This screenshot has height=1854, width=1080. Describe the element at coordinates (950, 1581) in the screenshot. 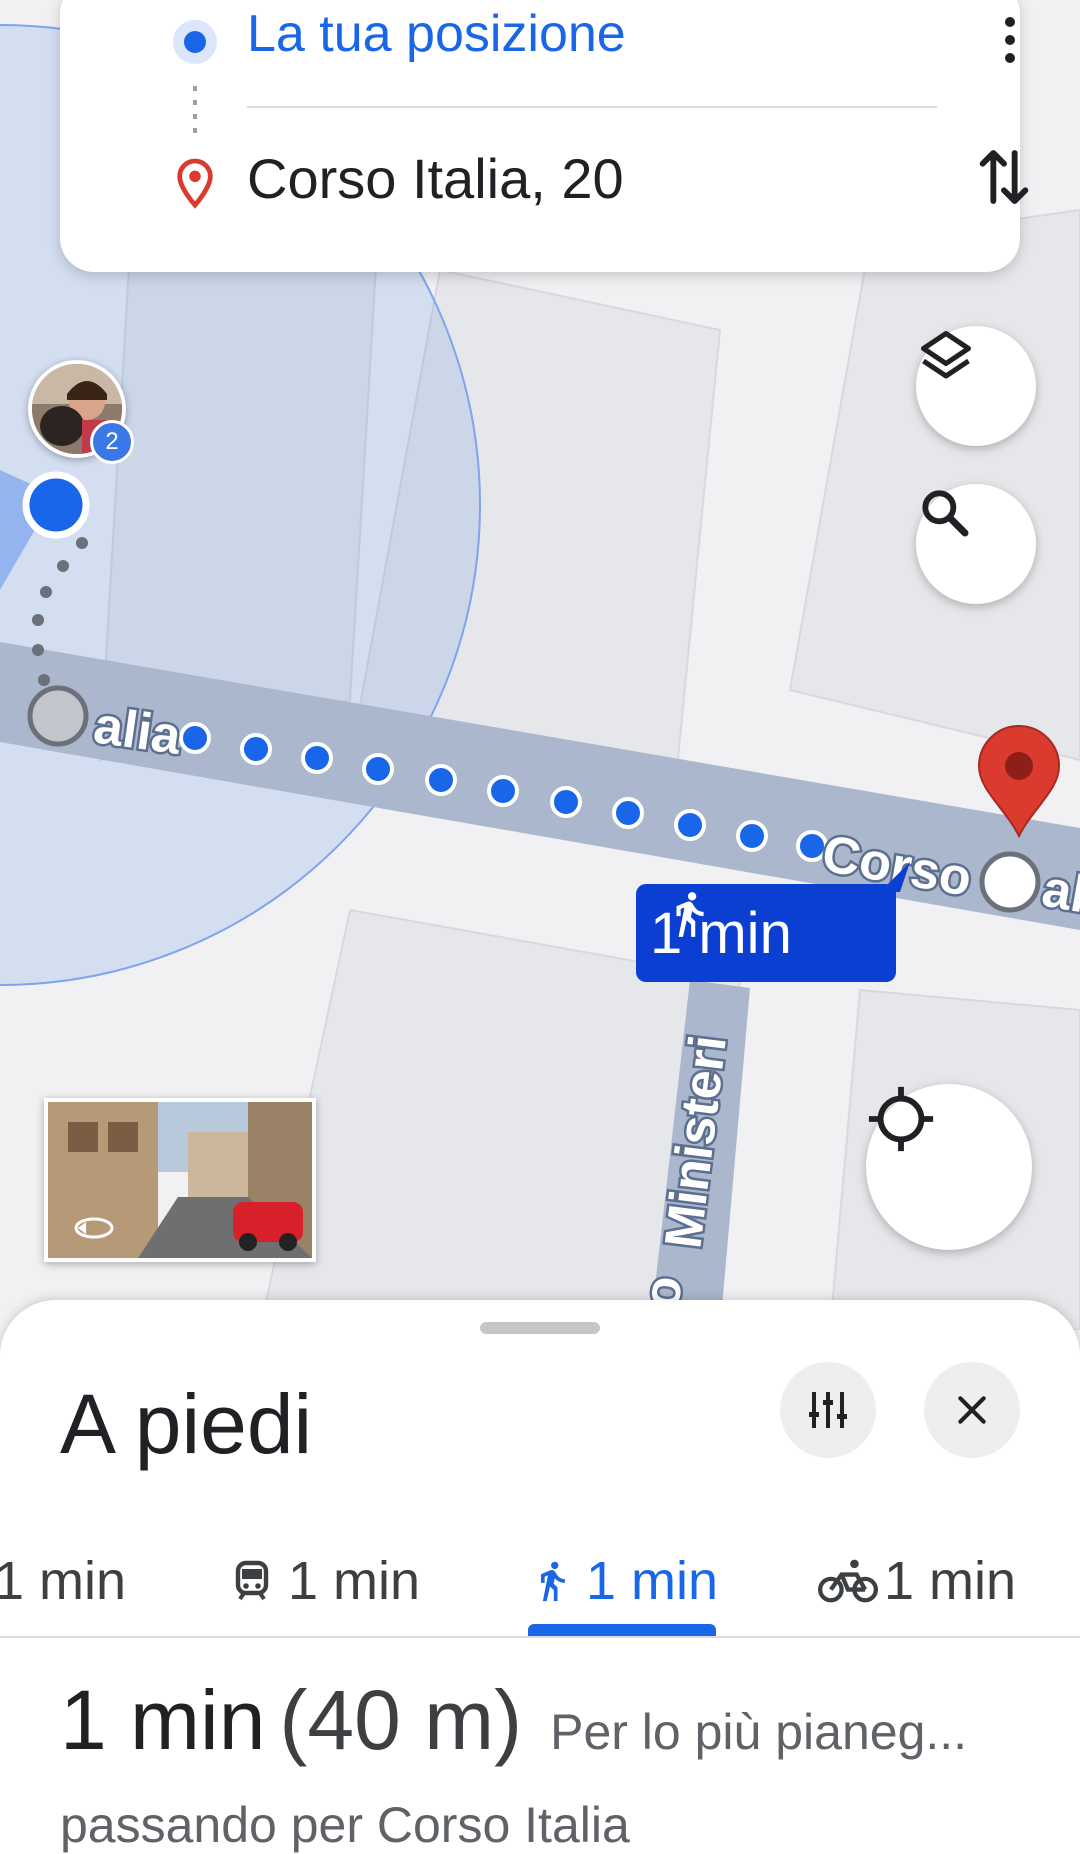

I see `tab-bike-label: 1 min` at that location.